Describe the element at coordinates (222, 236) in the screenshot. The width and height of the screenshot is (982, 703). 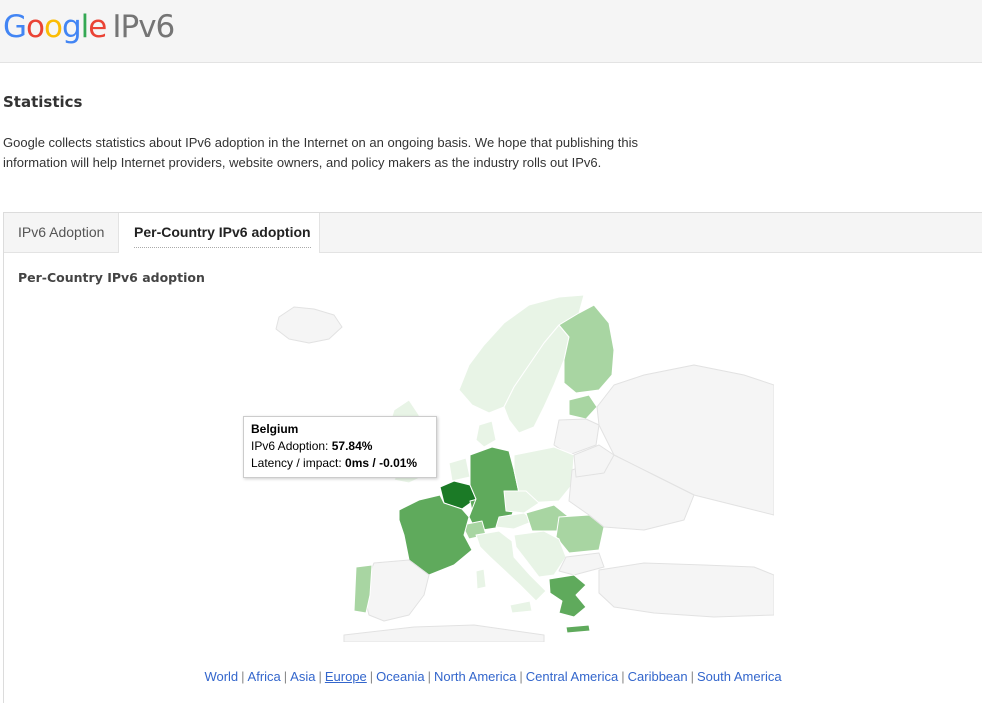
I see `tab-per-country-label: Per-Country IPv6 adoption` at that location.